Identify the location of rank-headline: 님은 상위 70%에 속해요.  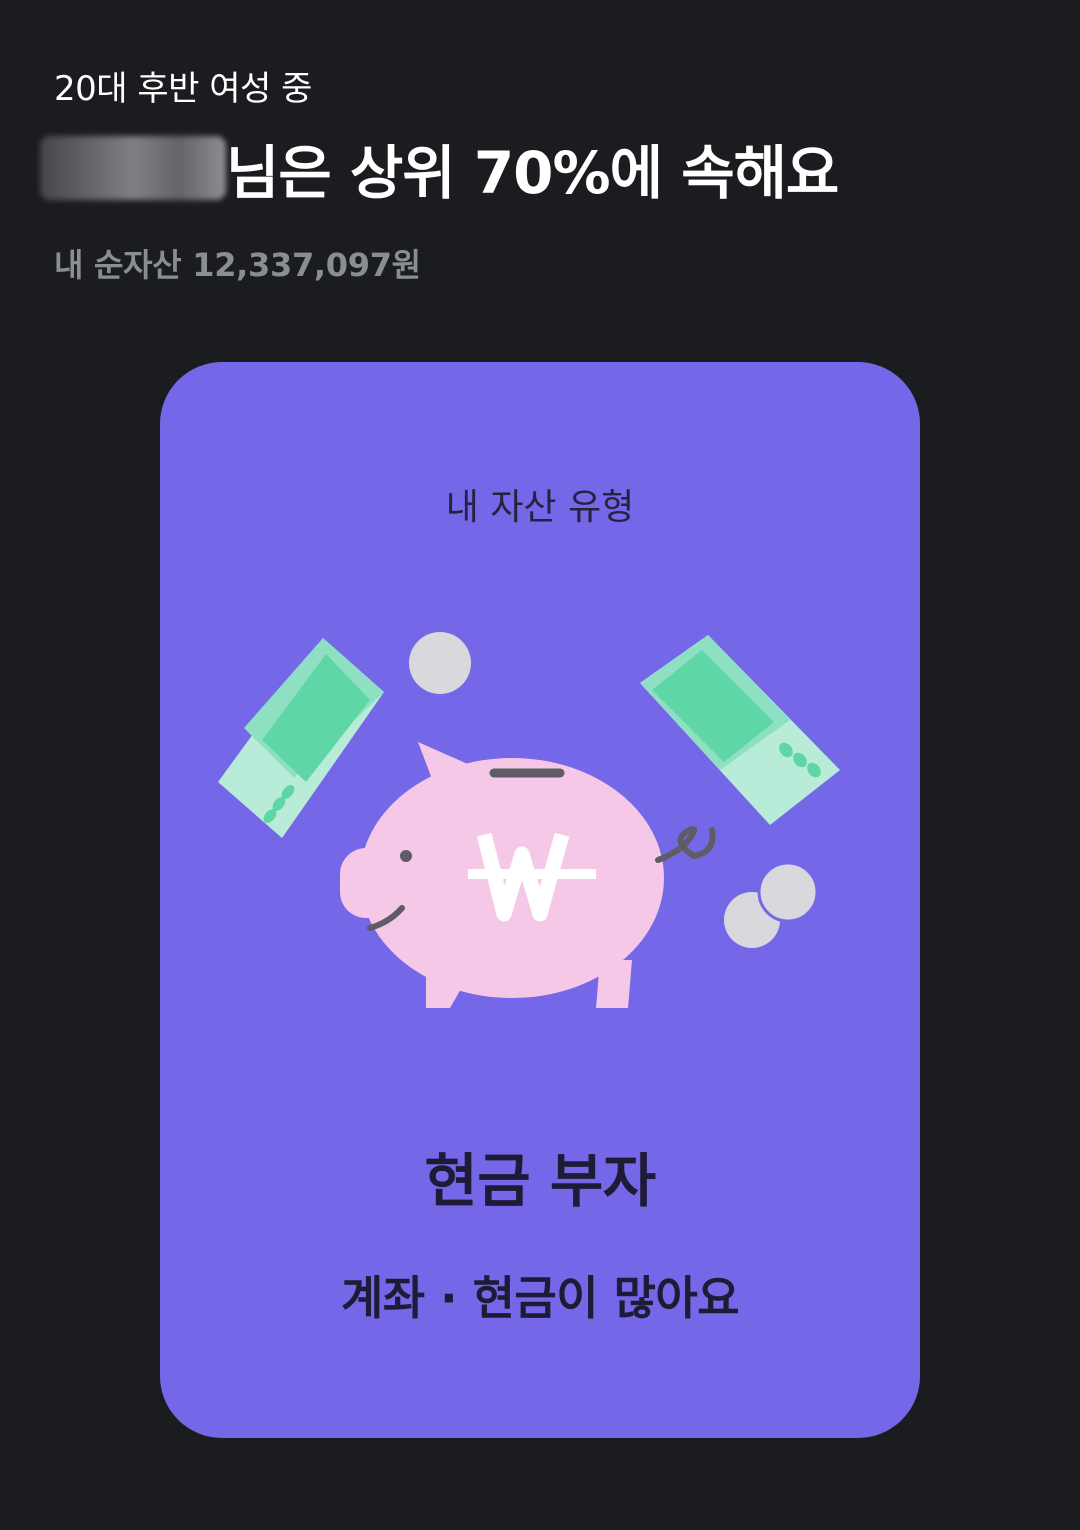
(439, 168).